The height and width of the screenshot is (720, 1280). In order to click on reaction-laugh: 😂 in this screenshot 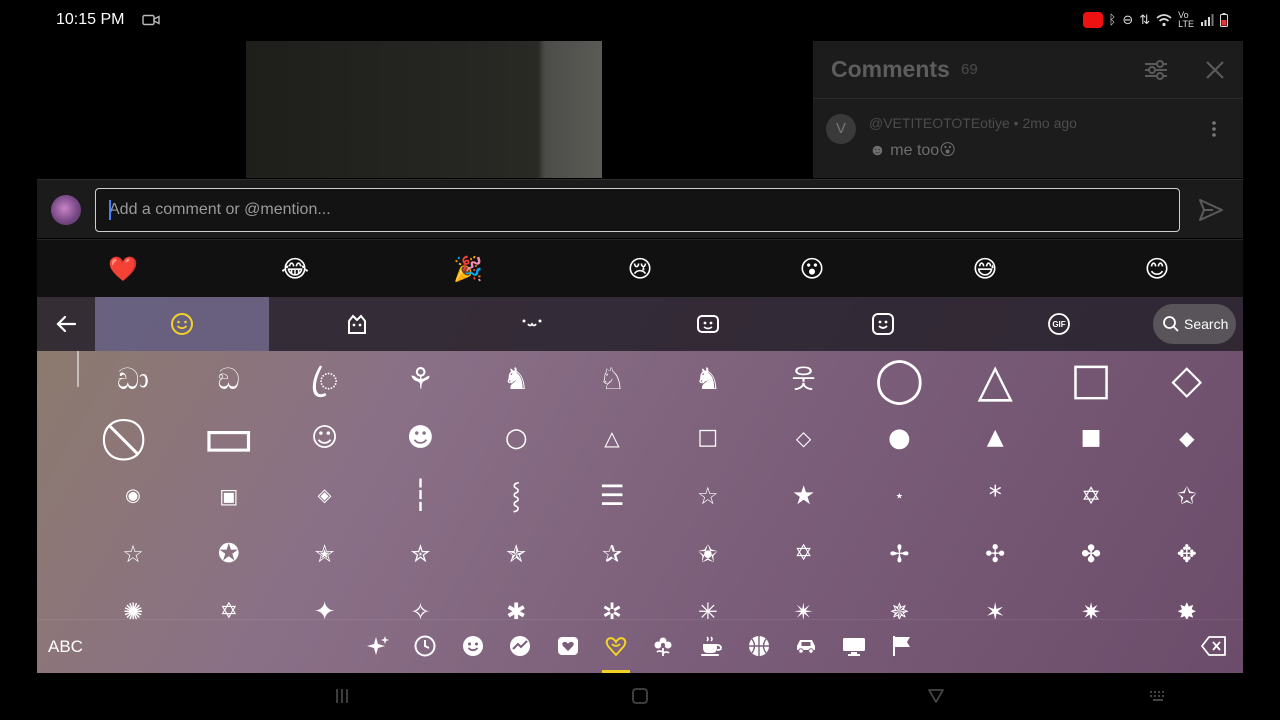, I will do `click(295, 269)`.